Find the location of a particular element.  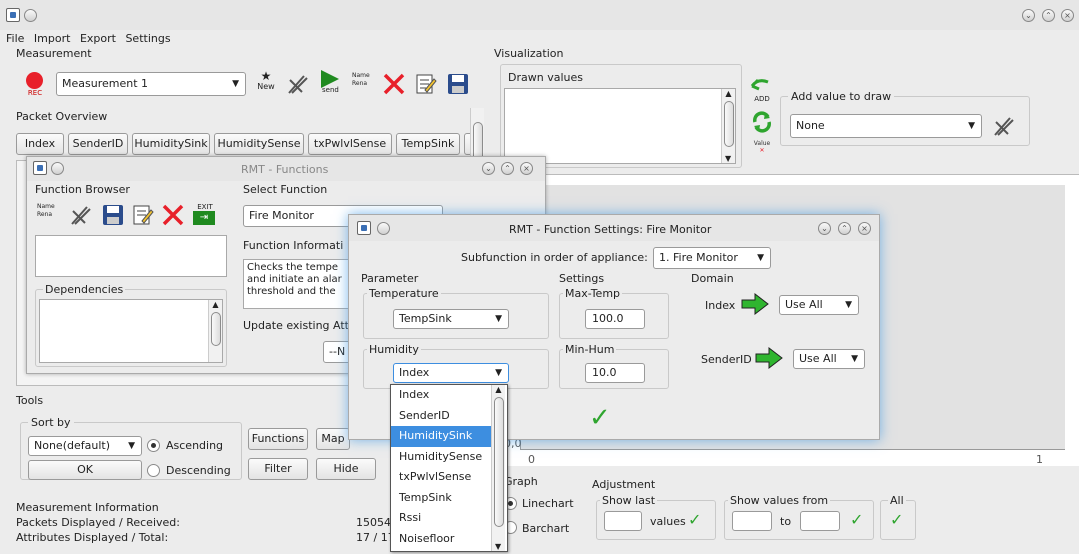

column-txpwlvlsense: txPwlvlSense is located at coordinates (350, 144).